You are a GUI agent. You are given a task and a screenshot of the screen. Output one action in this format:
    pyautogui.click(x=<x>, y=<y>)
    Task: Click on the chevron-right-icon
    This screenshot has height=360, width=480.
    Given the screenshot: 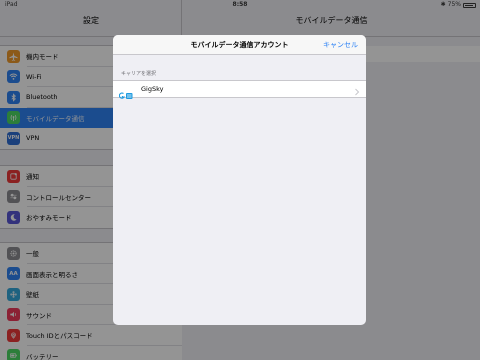 What is the action you would take?
    pyautogui.click(x=357, y=89)
    